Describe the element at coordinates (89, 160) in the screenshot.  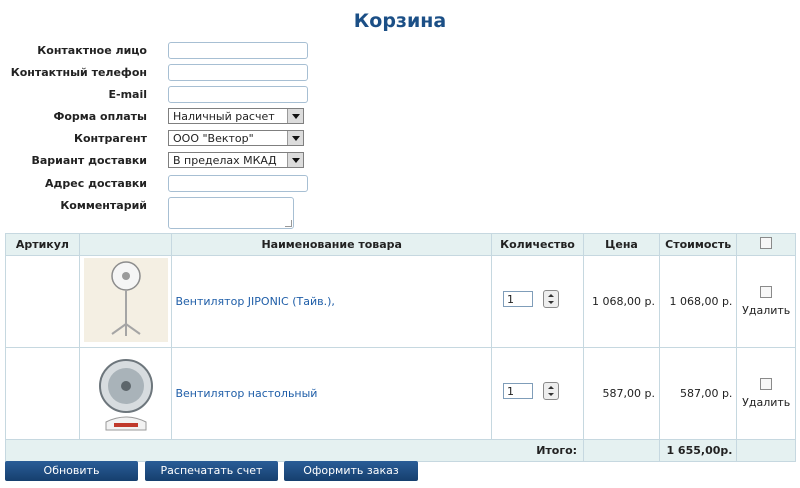
I see `delivery-label: Вариант доставки` at that location.